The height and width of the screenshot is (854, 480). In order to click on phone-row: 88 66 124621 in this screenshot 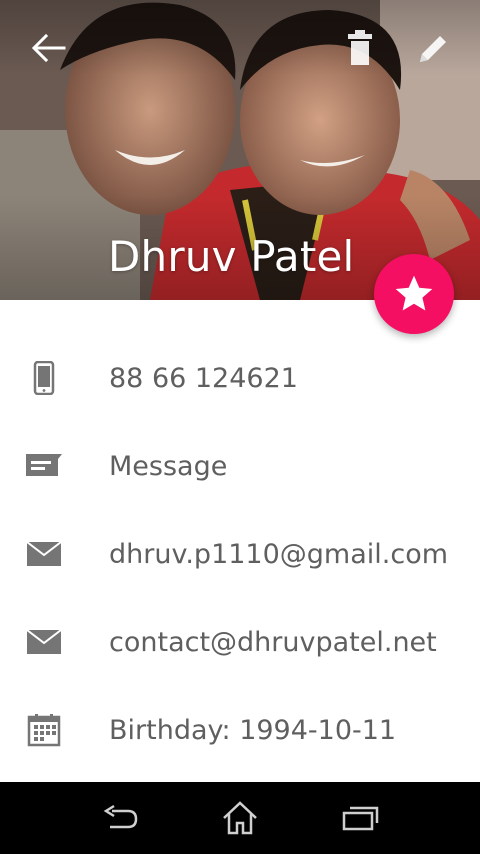, I will do `click(240, 378)`.